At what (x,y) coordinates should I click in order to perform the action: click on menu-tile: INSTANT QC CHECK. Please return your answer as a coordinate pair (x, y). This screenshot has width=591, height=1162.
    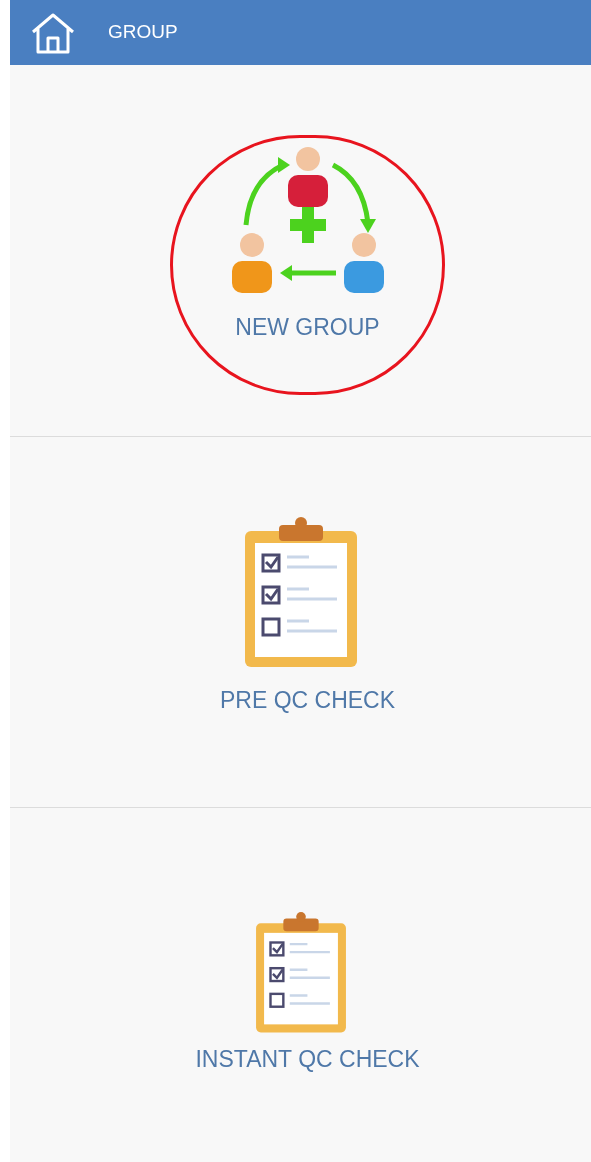
    Looking at the image, I should click on (300, 940).